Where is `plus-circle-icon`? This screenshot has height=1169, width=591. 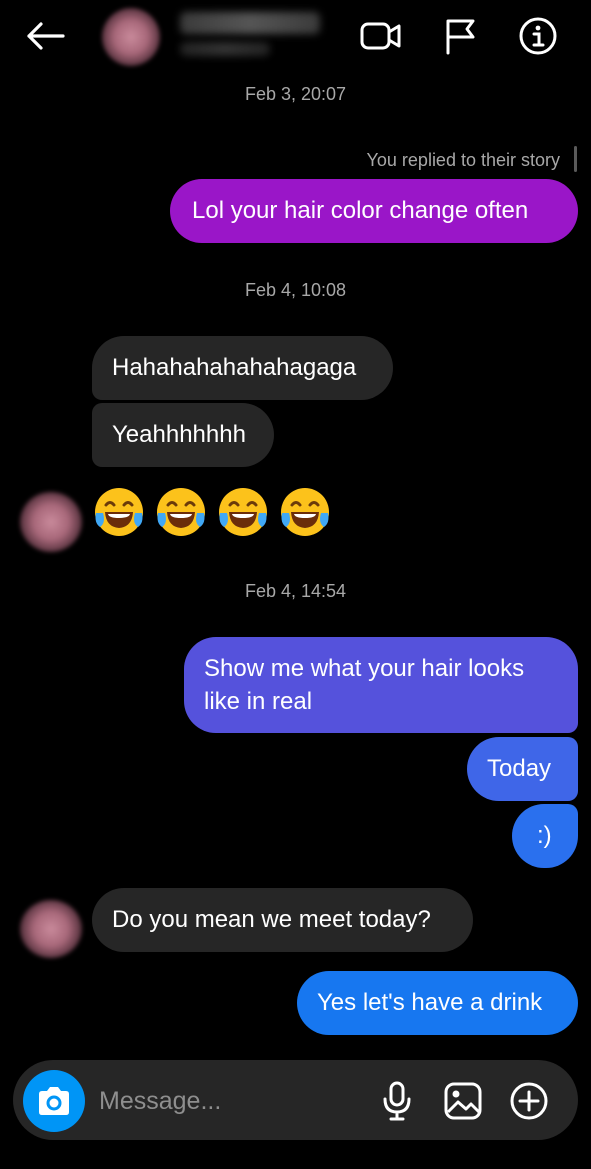 plus-circle-icon is located at coordinates (529, 1101).